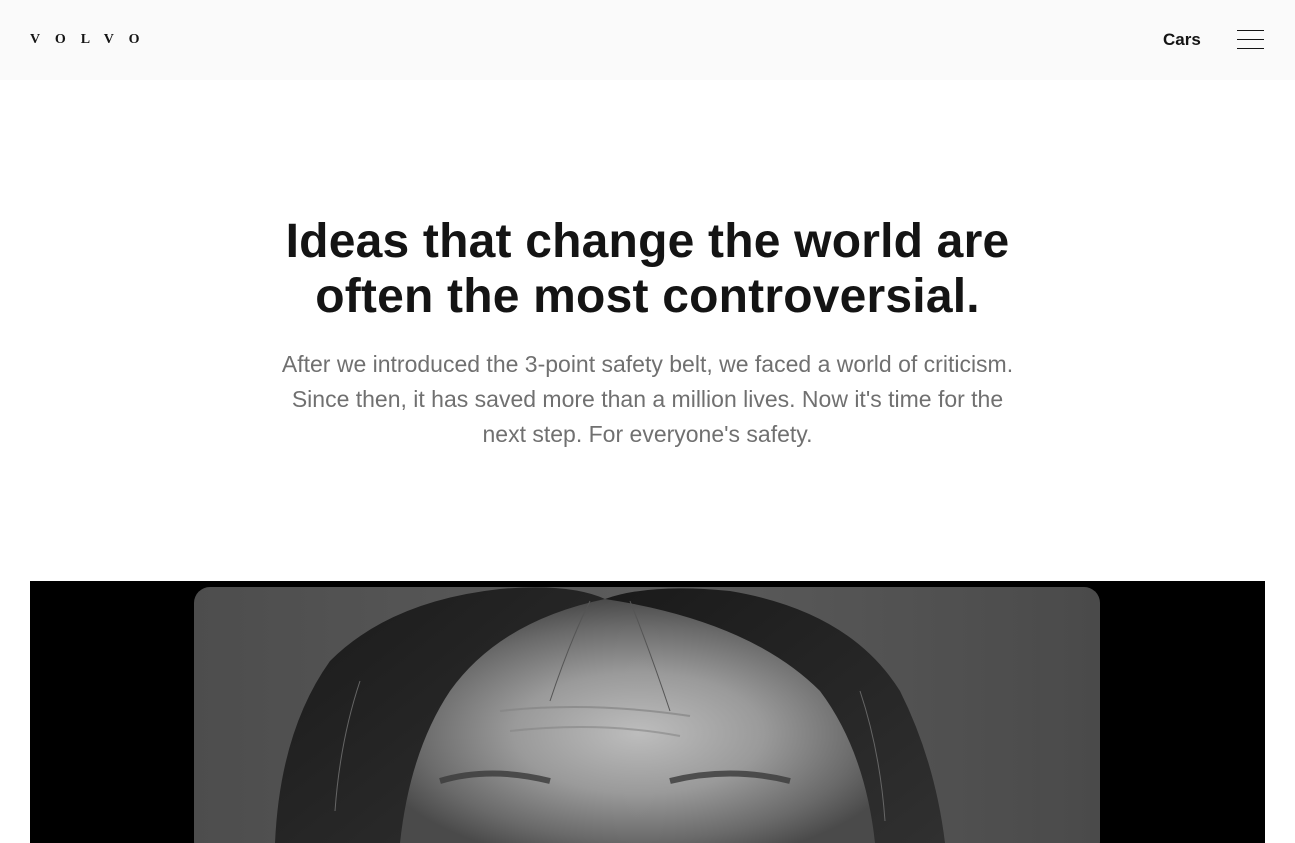 This screenshot has width=1295, height=843. I want to click on nav-cars-link: Cars, so click(1182, 40).